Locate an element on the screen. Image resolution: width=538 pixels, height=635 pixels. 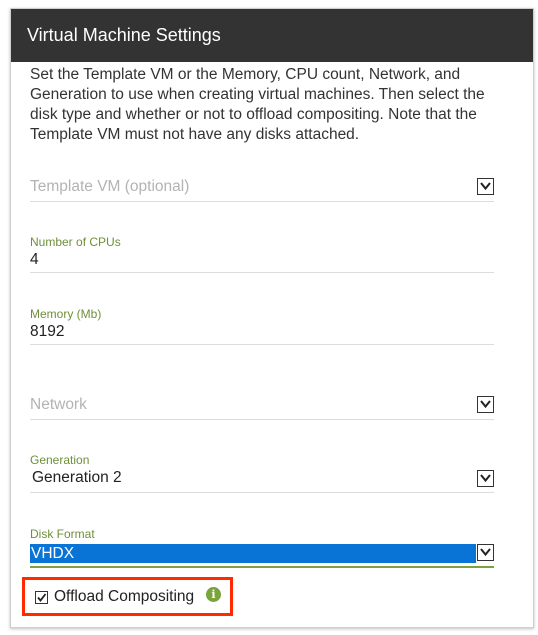
generation-label: Generation is located at coordinates (60, 460).